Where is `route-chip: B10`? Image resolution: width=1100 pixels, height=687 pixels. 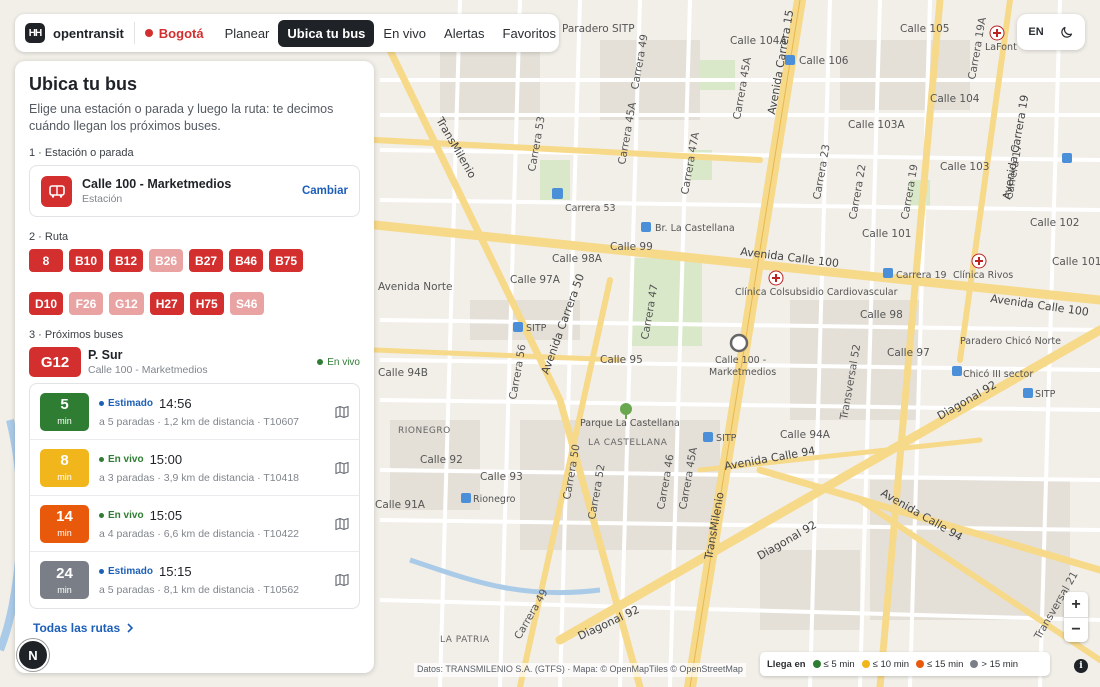
route-chip: B10 is located at coordinates (86, 260).